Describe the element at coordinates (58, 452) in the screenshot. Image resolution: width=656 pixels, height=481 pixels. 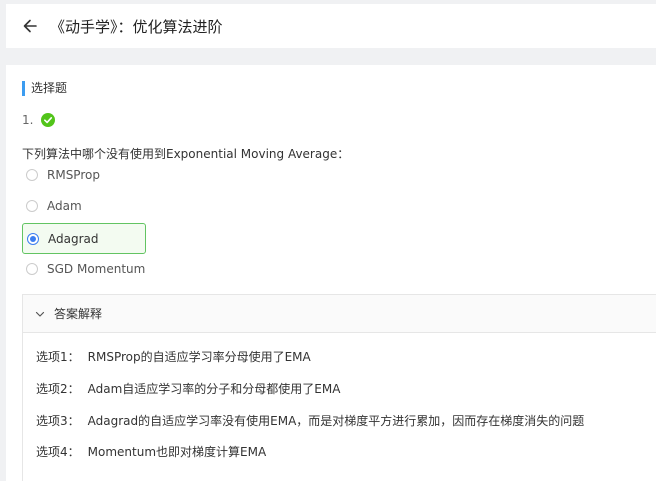
I see `explanation-line-label: 选项4：` at that location.